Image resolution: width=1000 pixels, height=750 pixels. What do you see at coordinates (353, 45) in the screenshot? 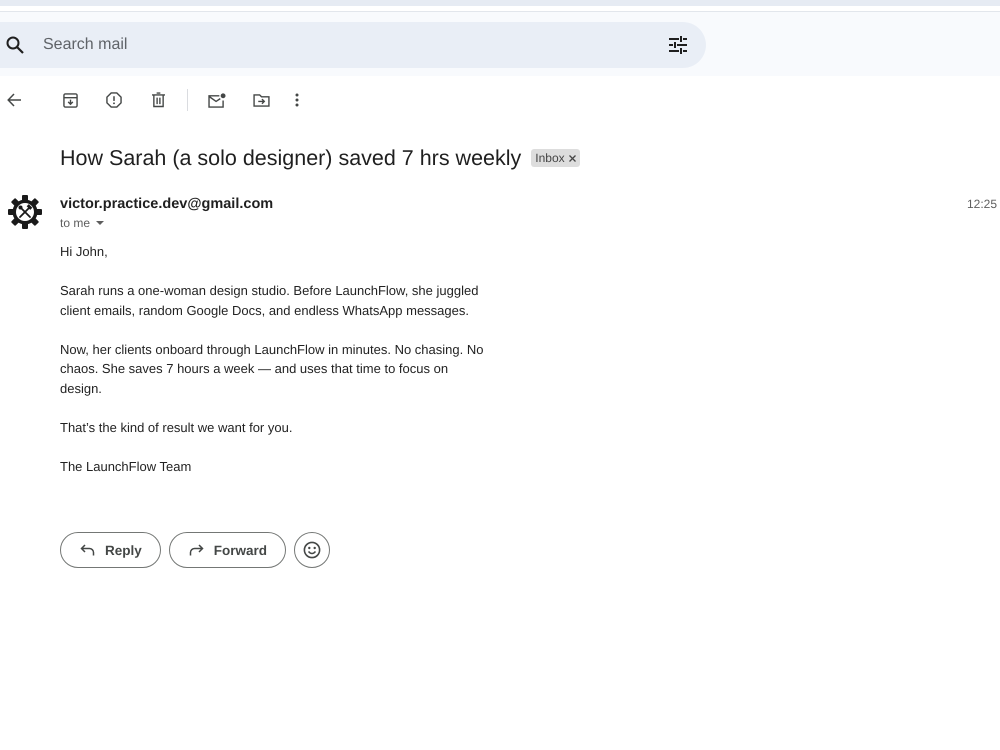
I see `search-bar: Search mail` at bounding box center [353, 45].